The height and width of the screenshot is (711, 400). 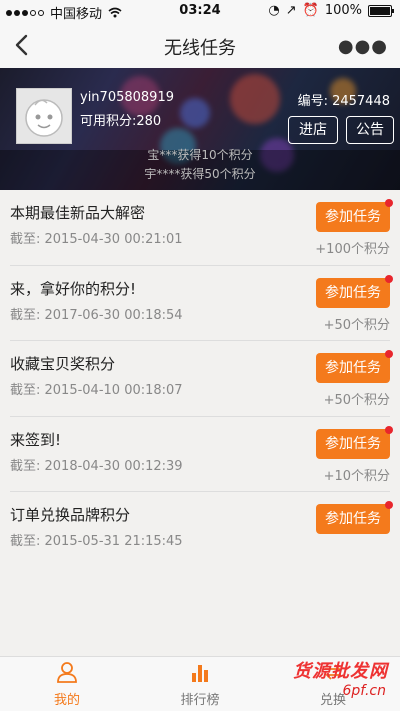 What do you see at coordinates (36, 439) in the screenshot?
I see `task-name: 来签到!` at bounding box center [36, 439].